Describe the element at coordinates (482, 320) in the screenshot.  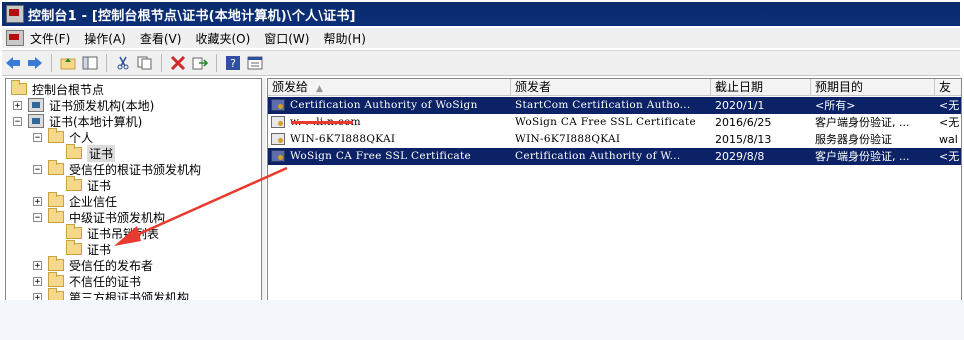
I see `background-strip` at that location.